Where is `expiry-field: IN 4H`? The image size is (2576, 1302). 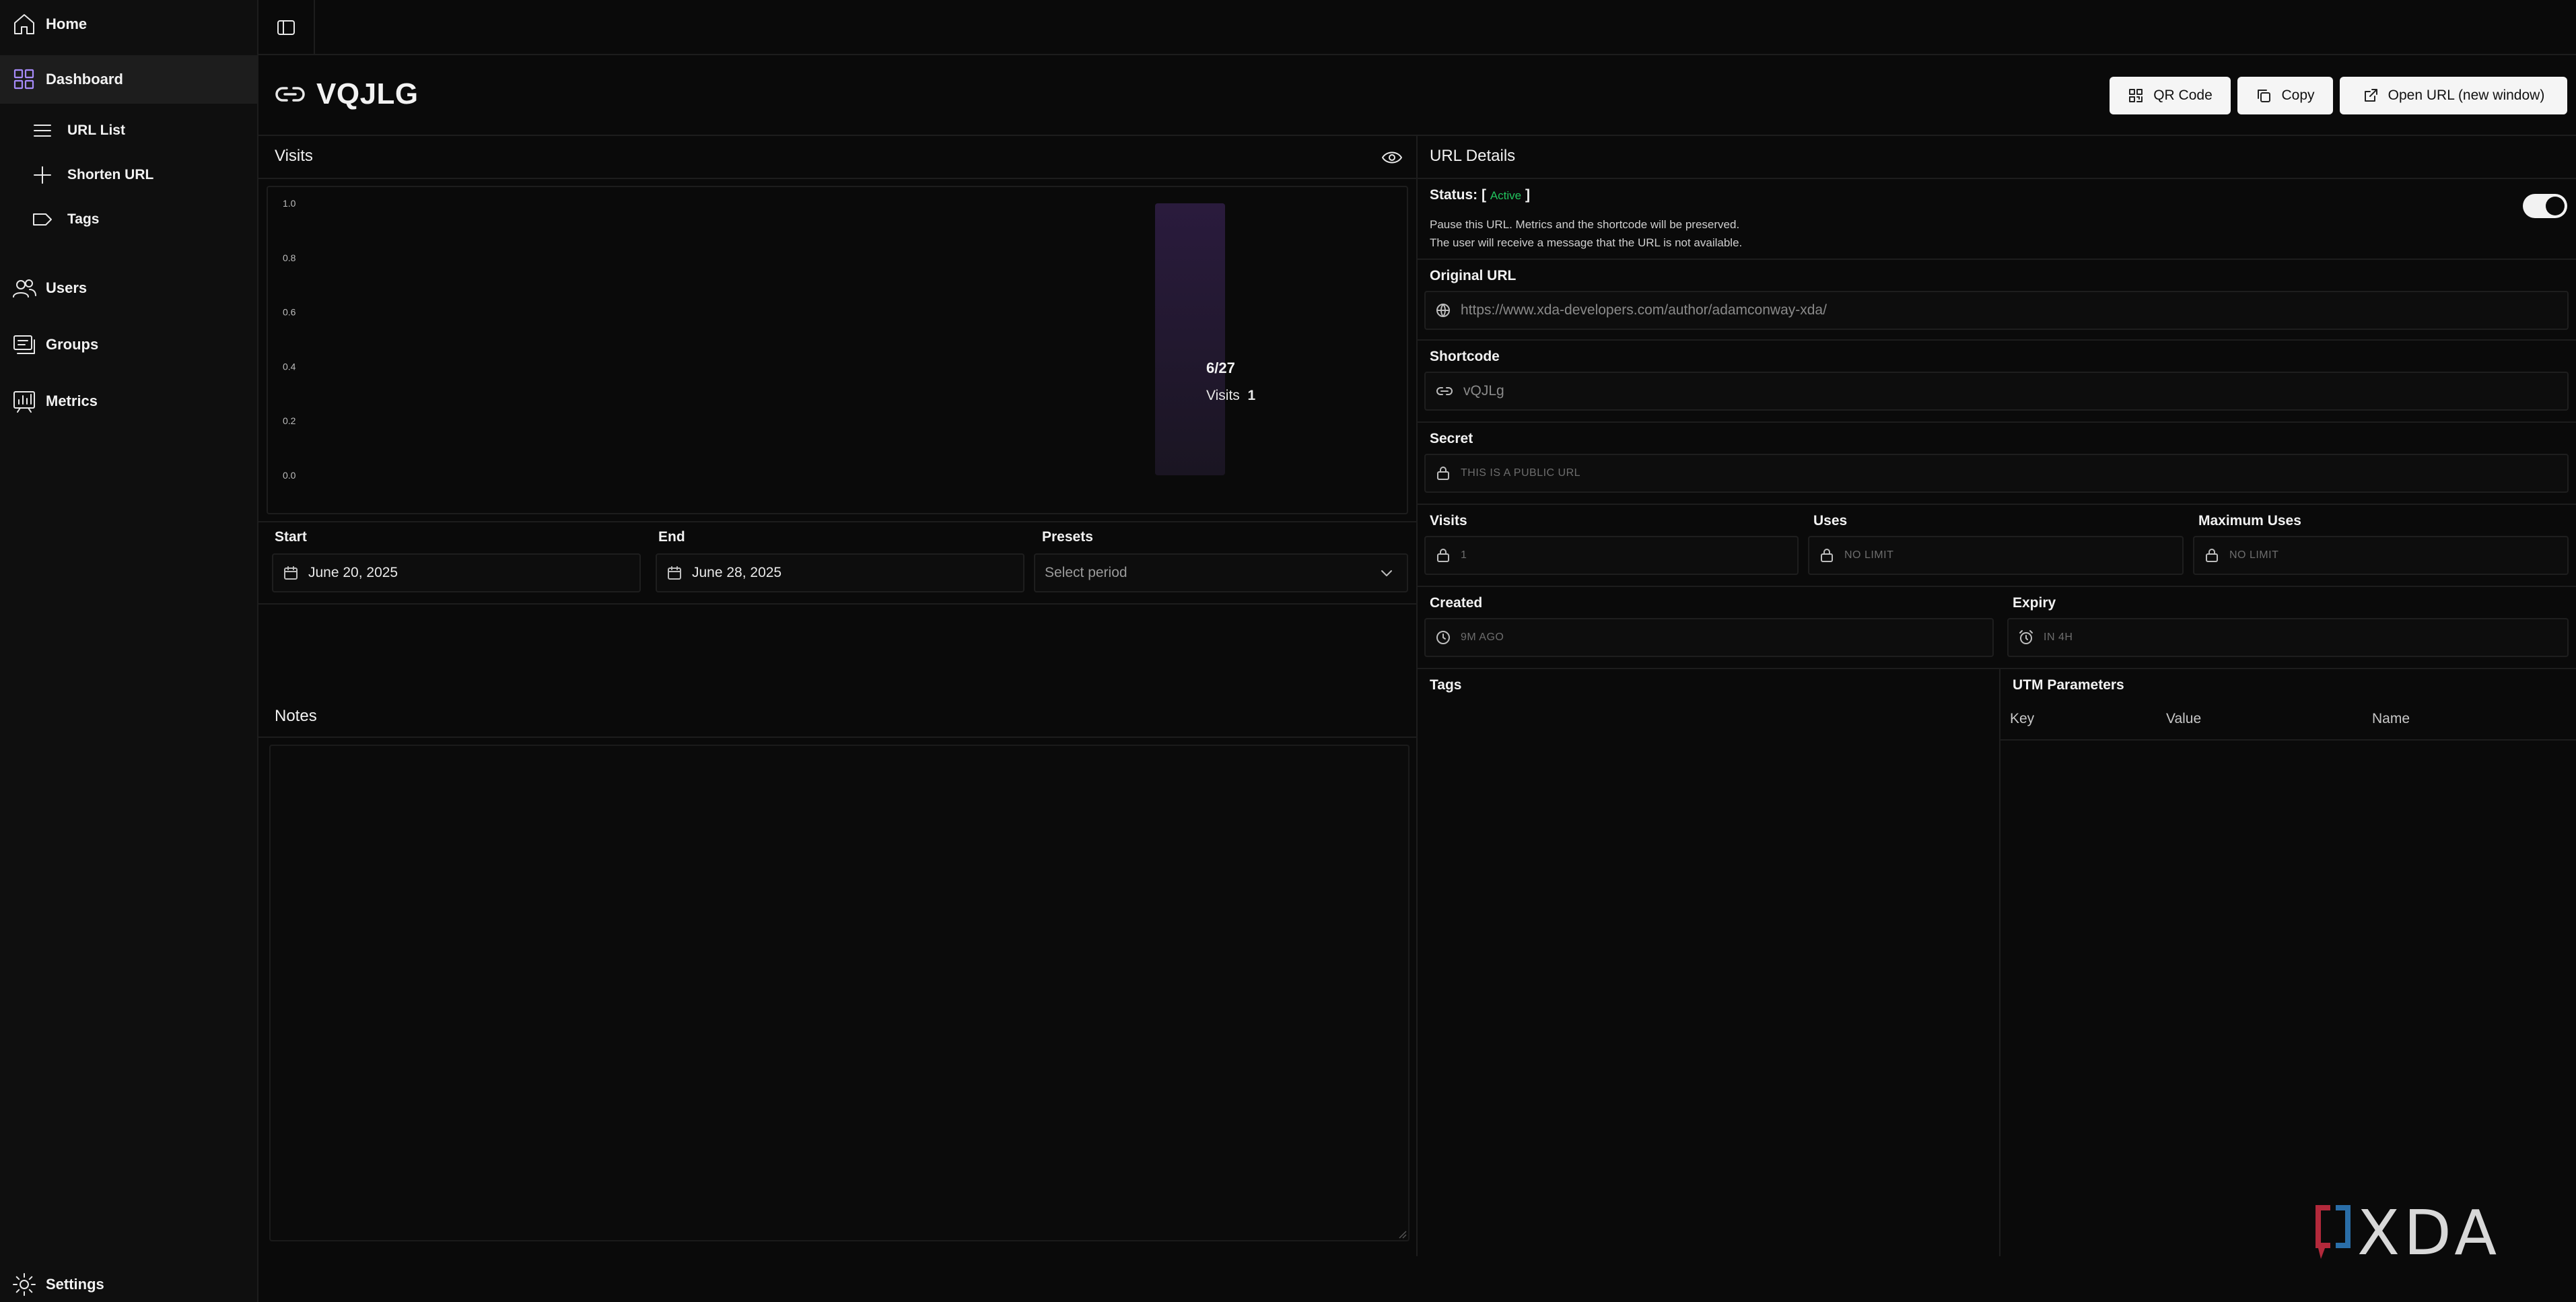 expiry-field: IN 4H is located at coordinates (2288, 637).